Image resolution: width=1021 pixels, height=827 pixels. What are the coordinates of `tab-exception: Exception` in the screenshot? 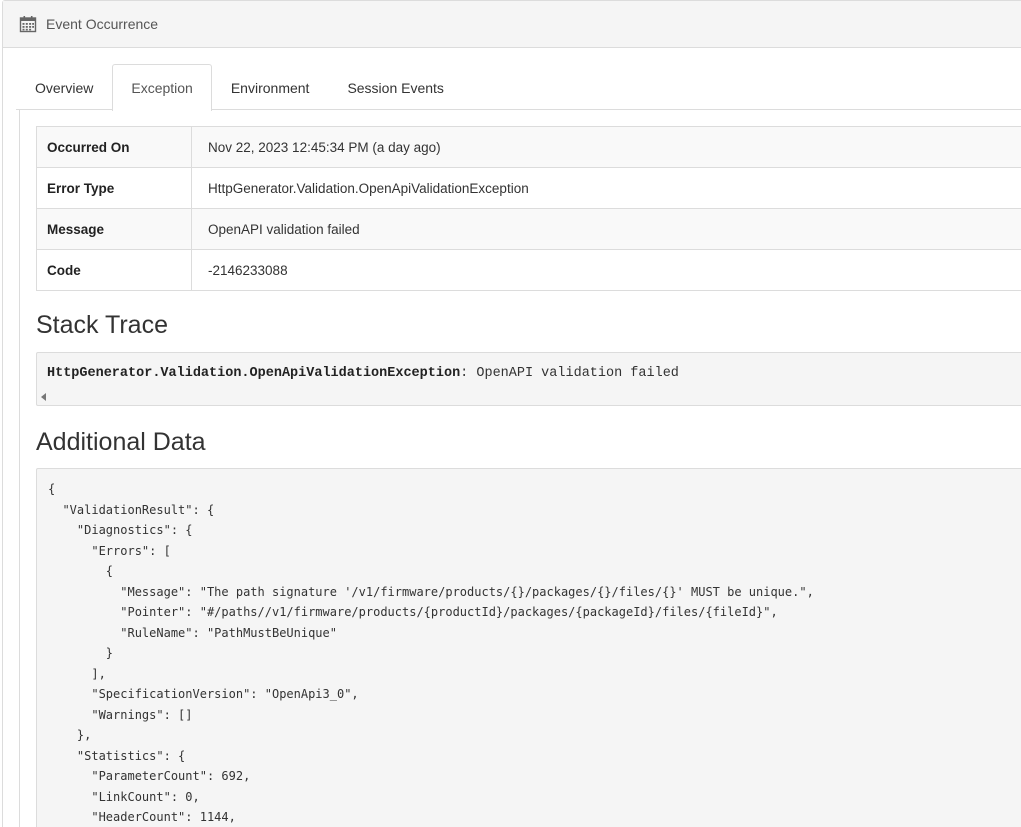 It's located at (162, 87).